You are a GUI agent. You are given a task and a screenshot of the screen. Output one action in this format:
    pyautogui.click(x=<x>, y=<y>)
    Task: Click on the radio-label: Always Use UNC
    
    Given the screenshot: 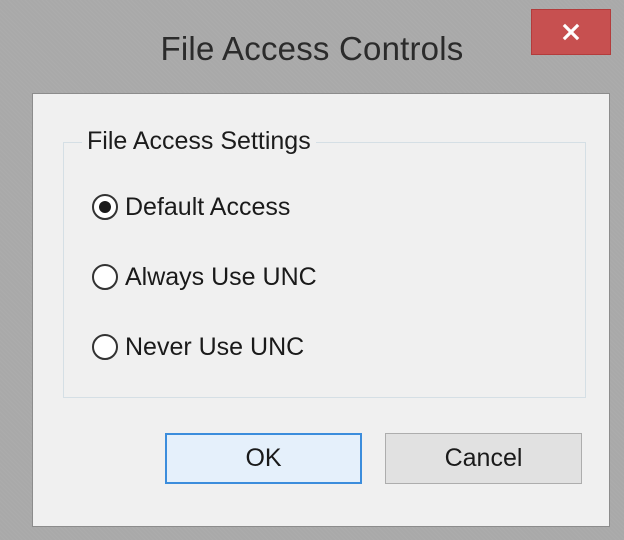 What is the action you would take?
    pyautogui.click(x=221, y=277)
    